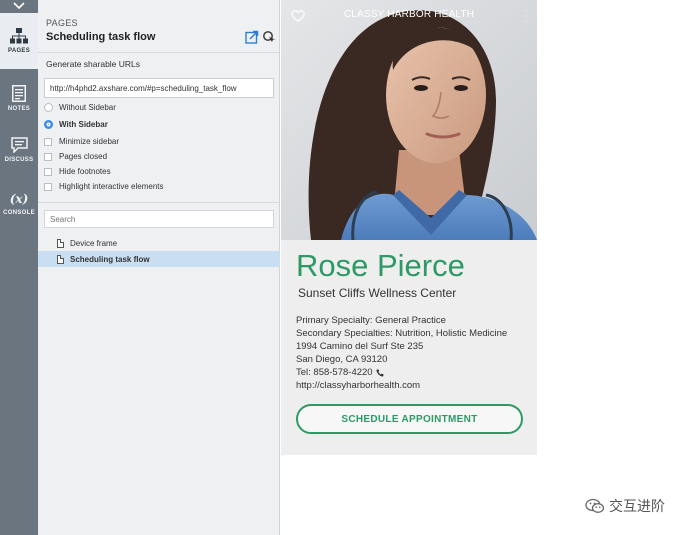 The width and height of the screenshot is (700, 535). Describe the element at coordinates (526, 16) in the screenshot. I see `more-options-icon` at that location.